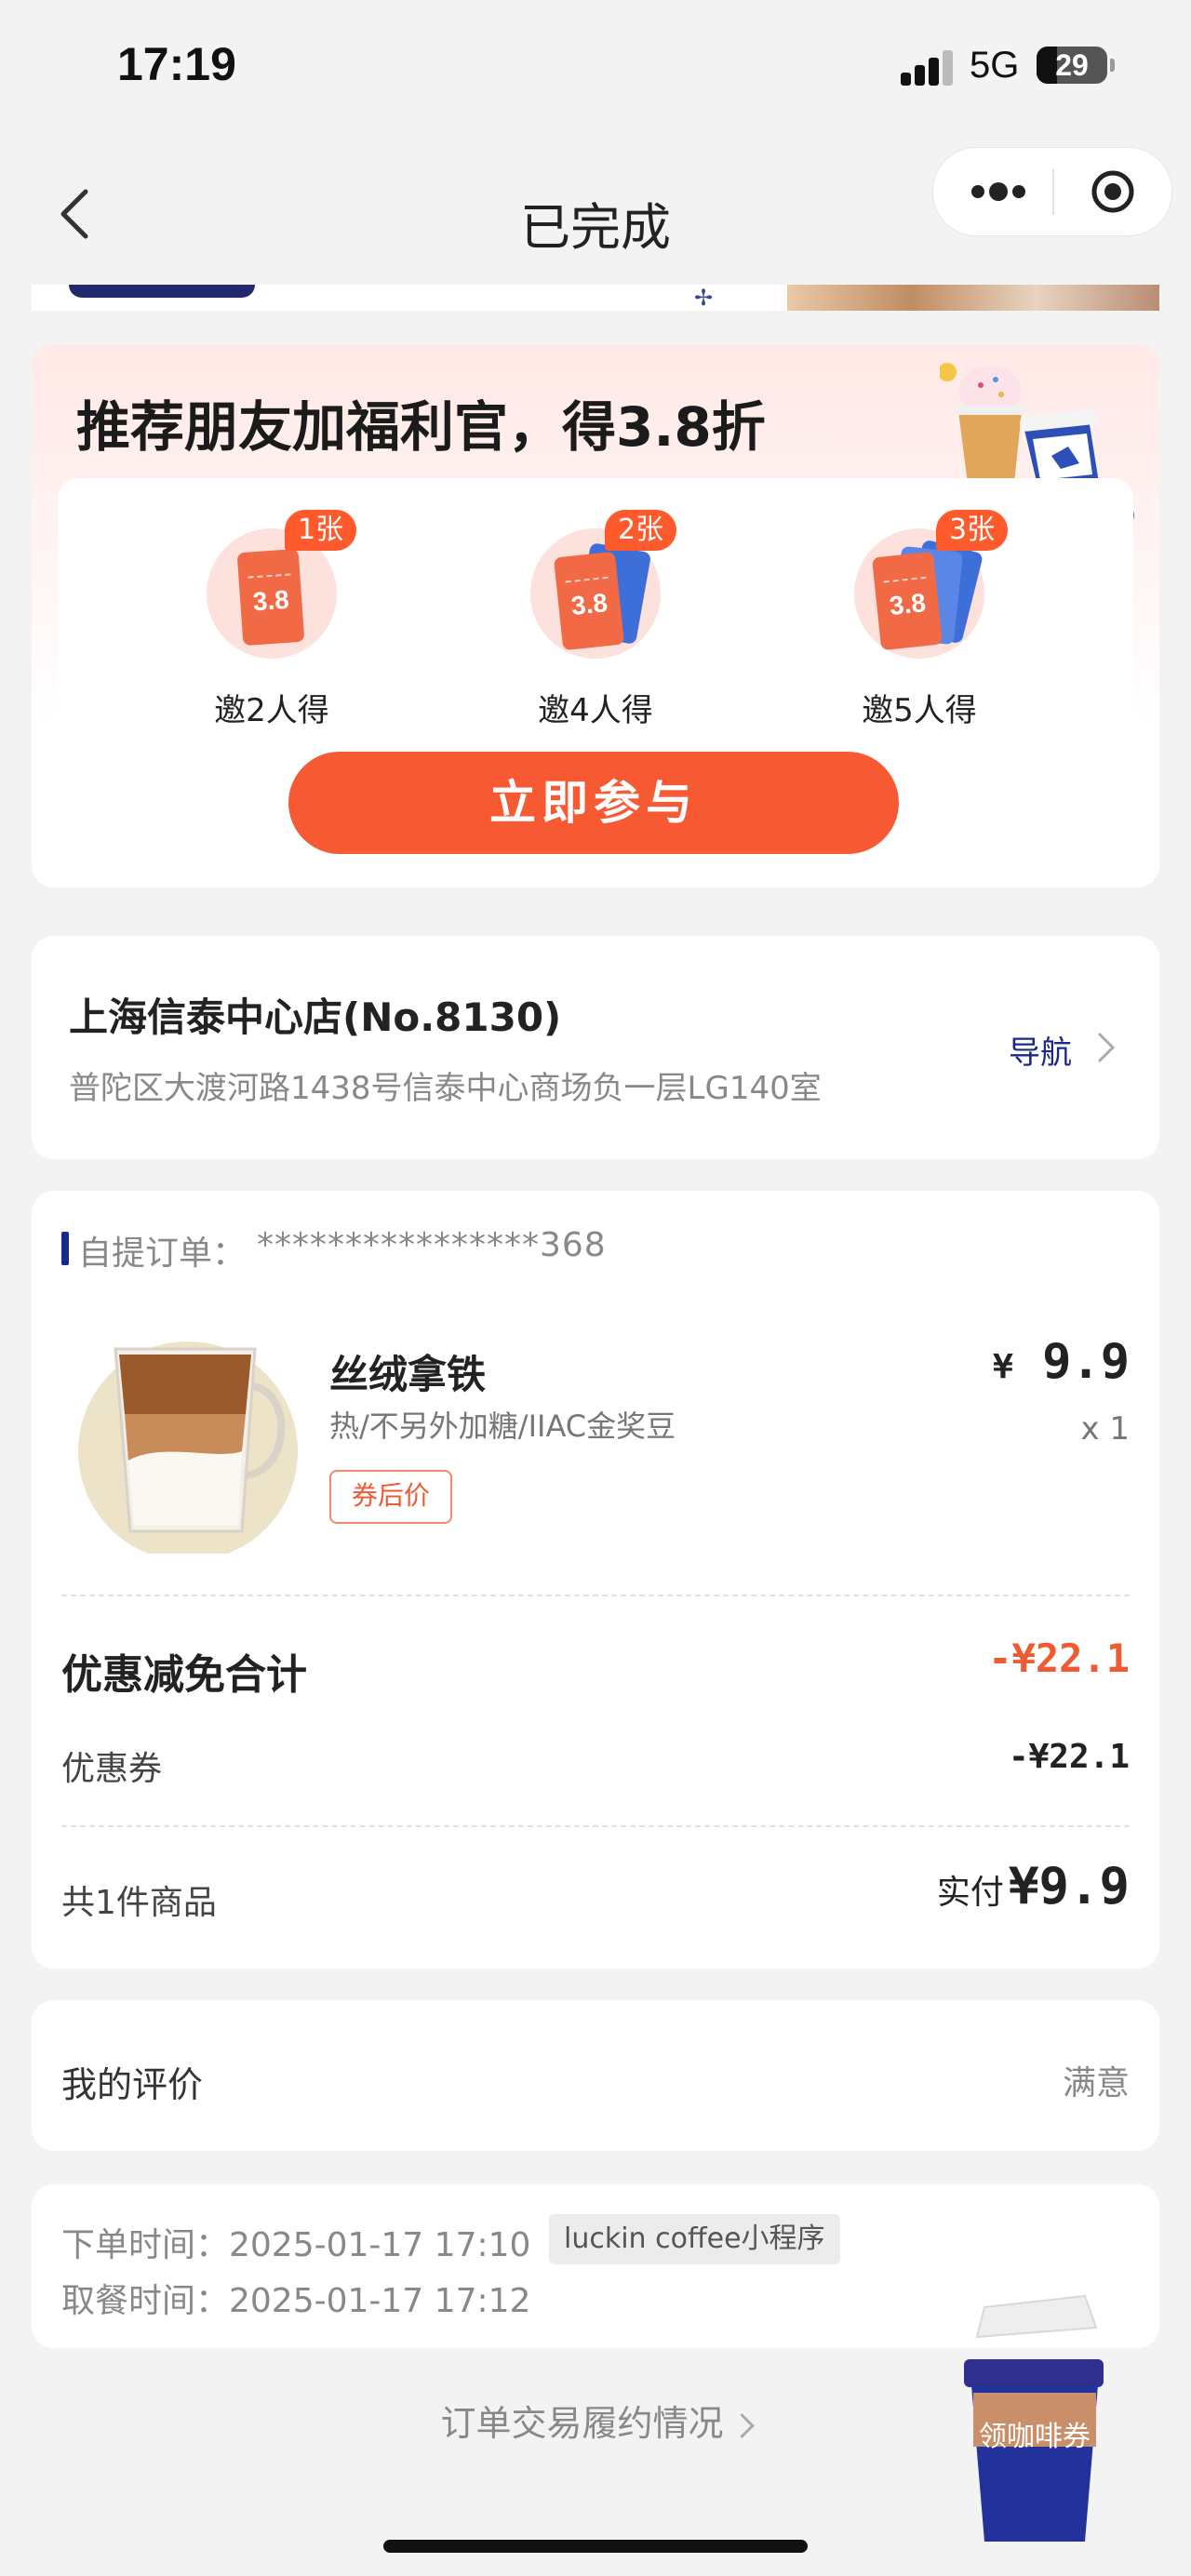 The width and height of the screenshot is (1191, 2576). I want to click on coupon-label: 优惠券, so click(112, 1769).